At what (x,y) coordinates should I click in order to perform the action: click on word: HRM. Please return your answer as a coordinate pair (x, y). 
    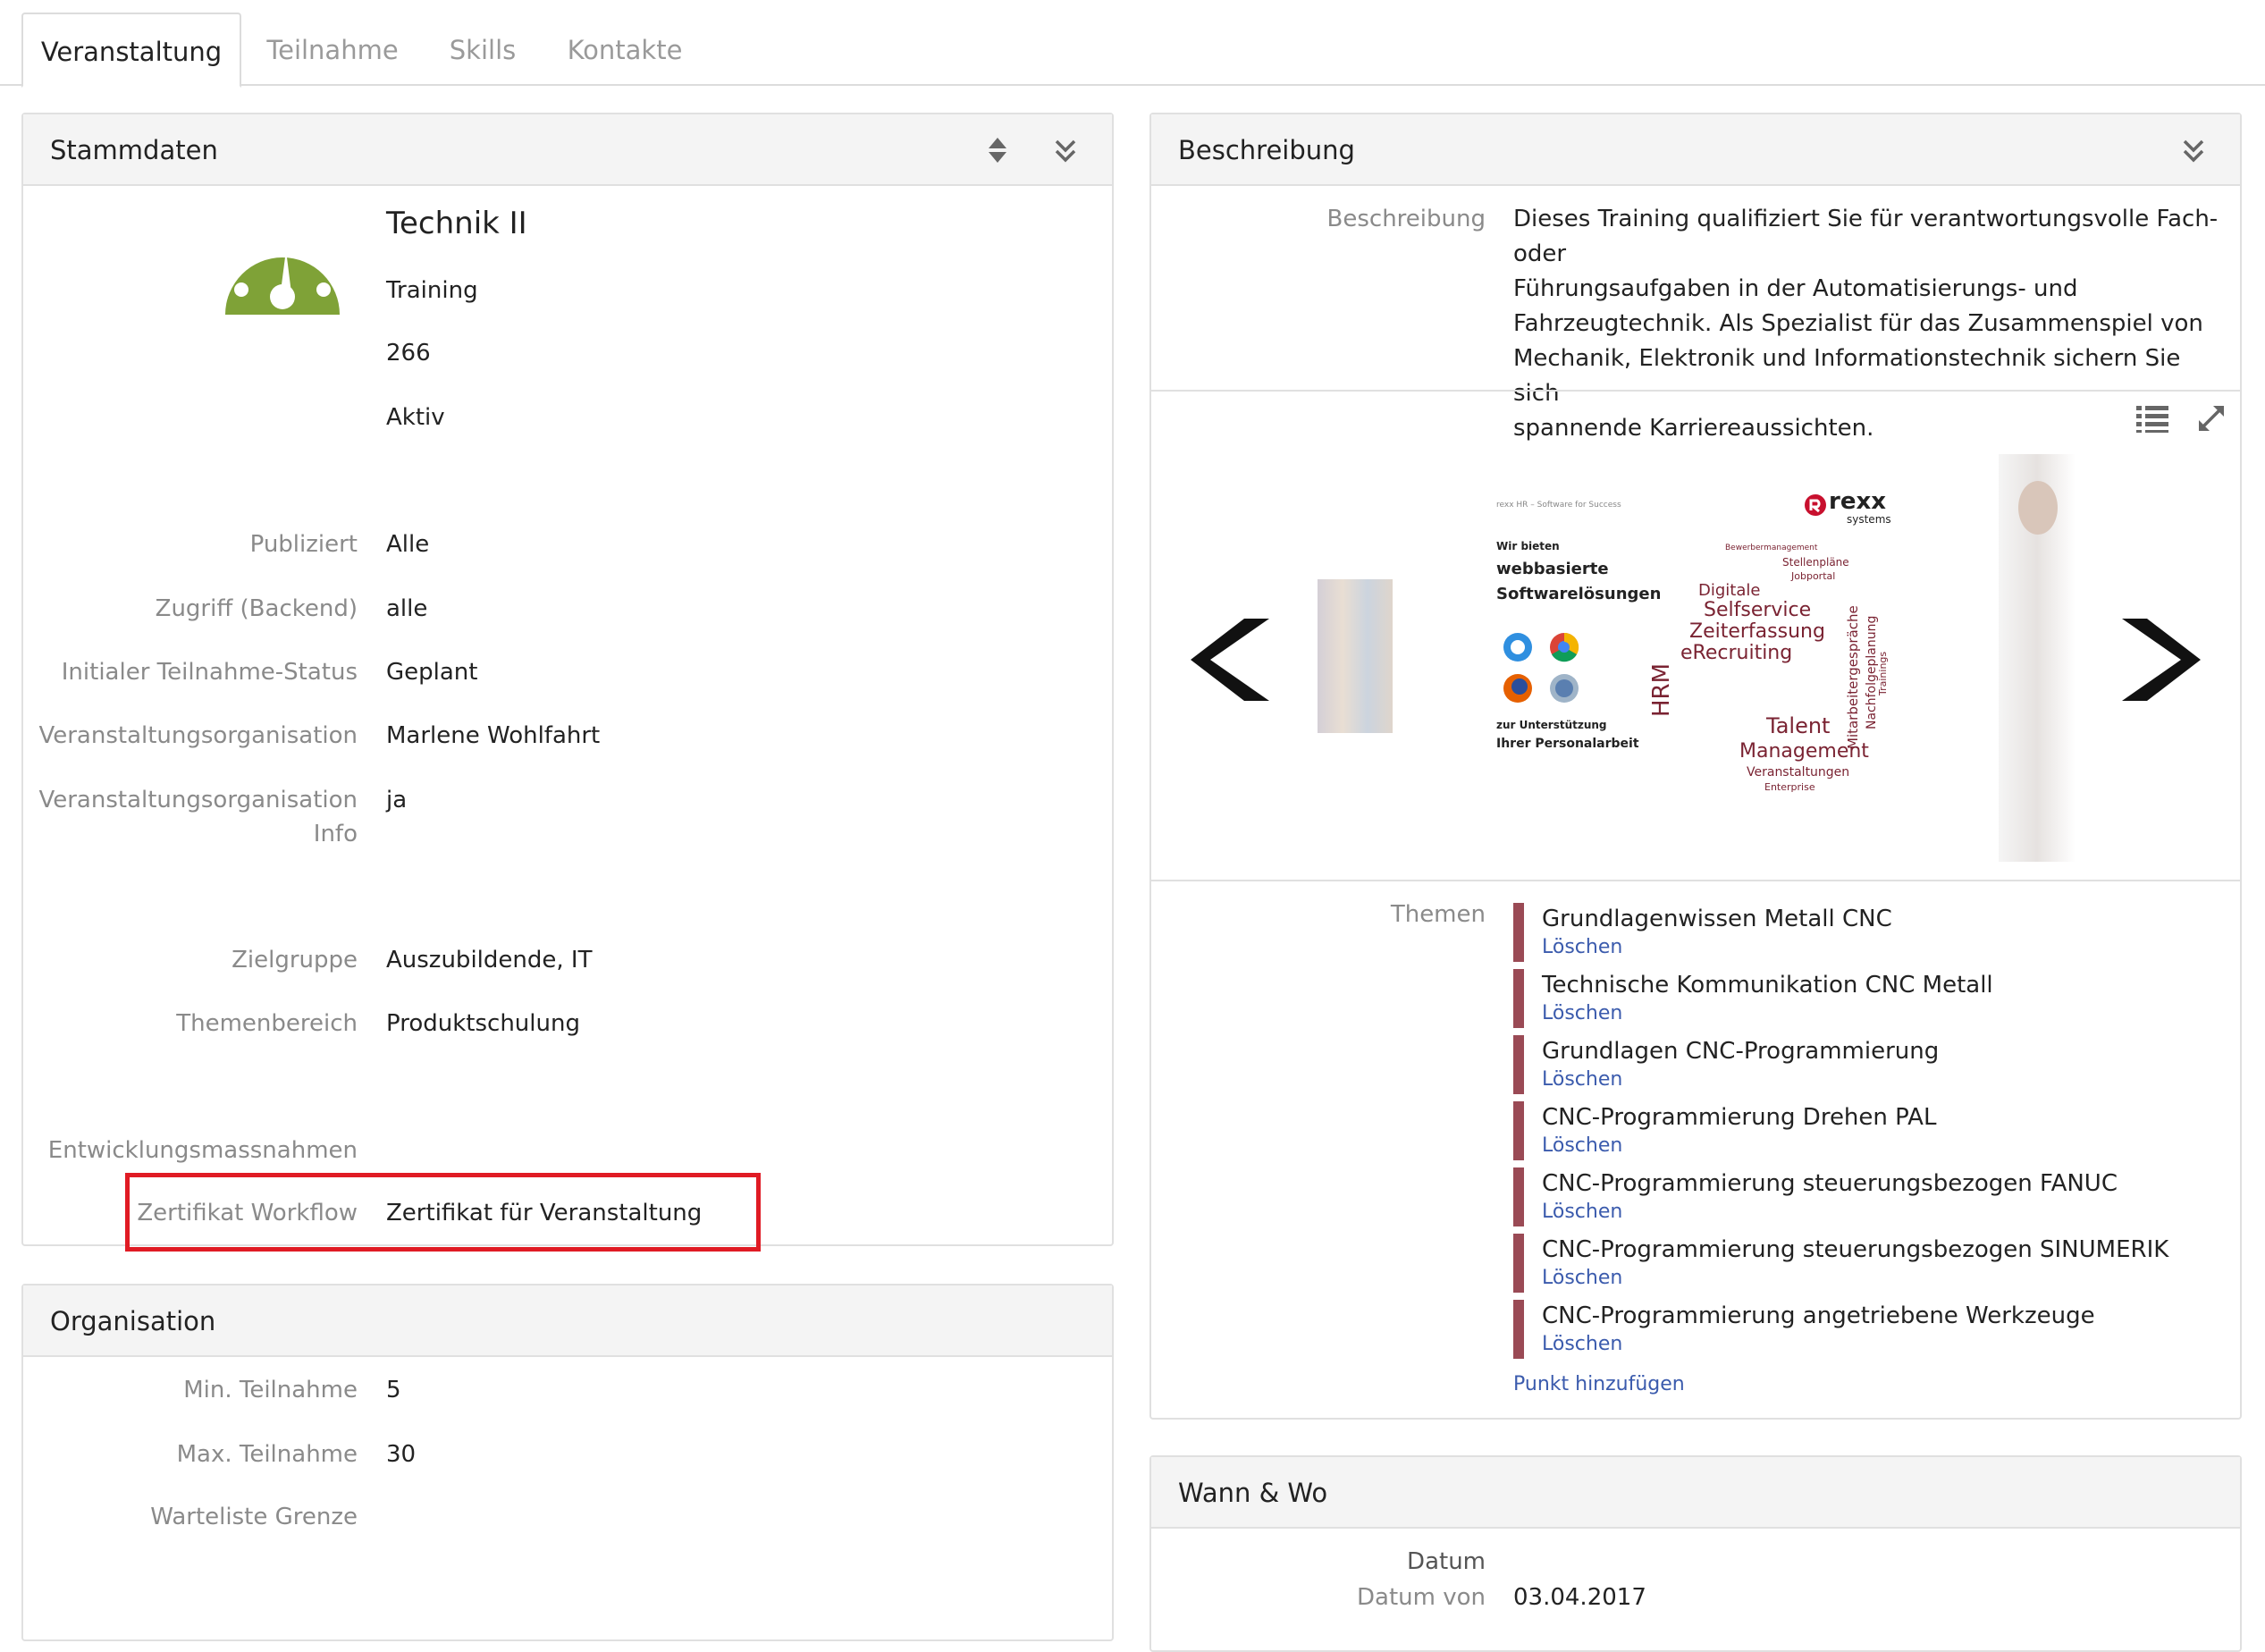
    Looking at the image, I should click on (1661, 689).